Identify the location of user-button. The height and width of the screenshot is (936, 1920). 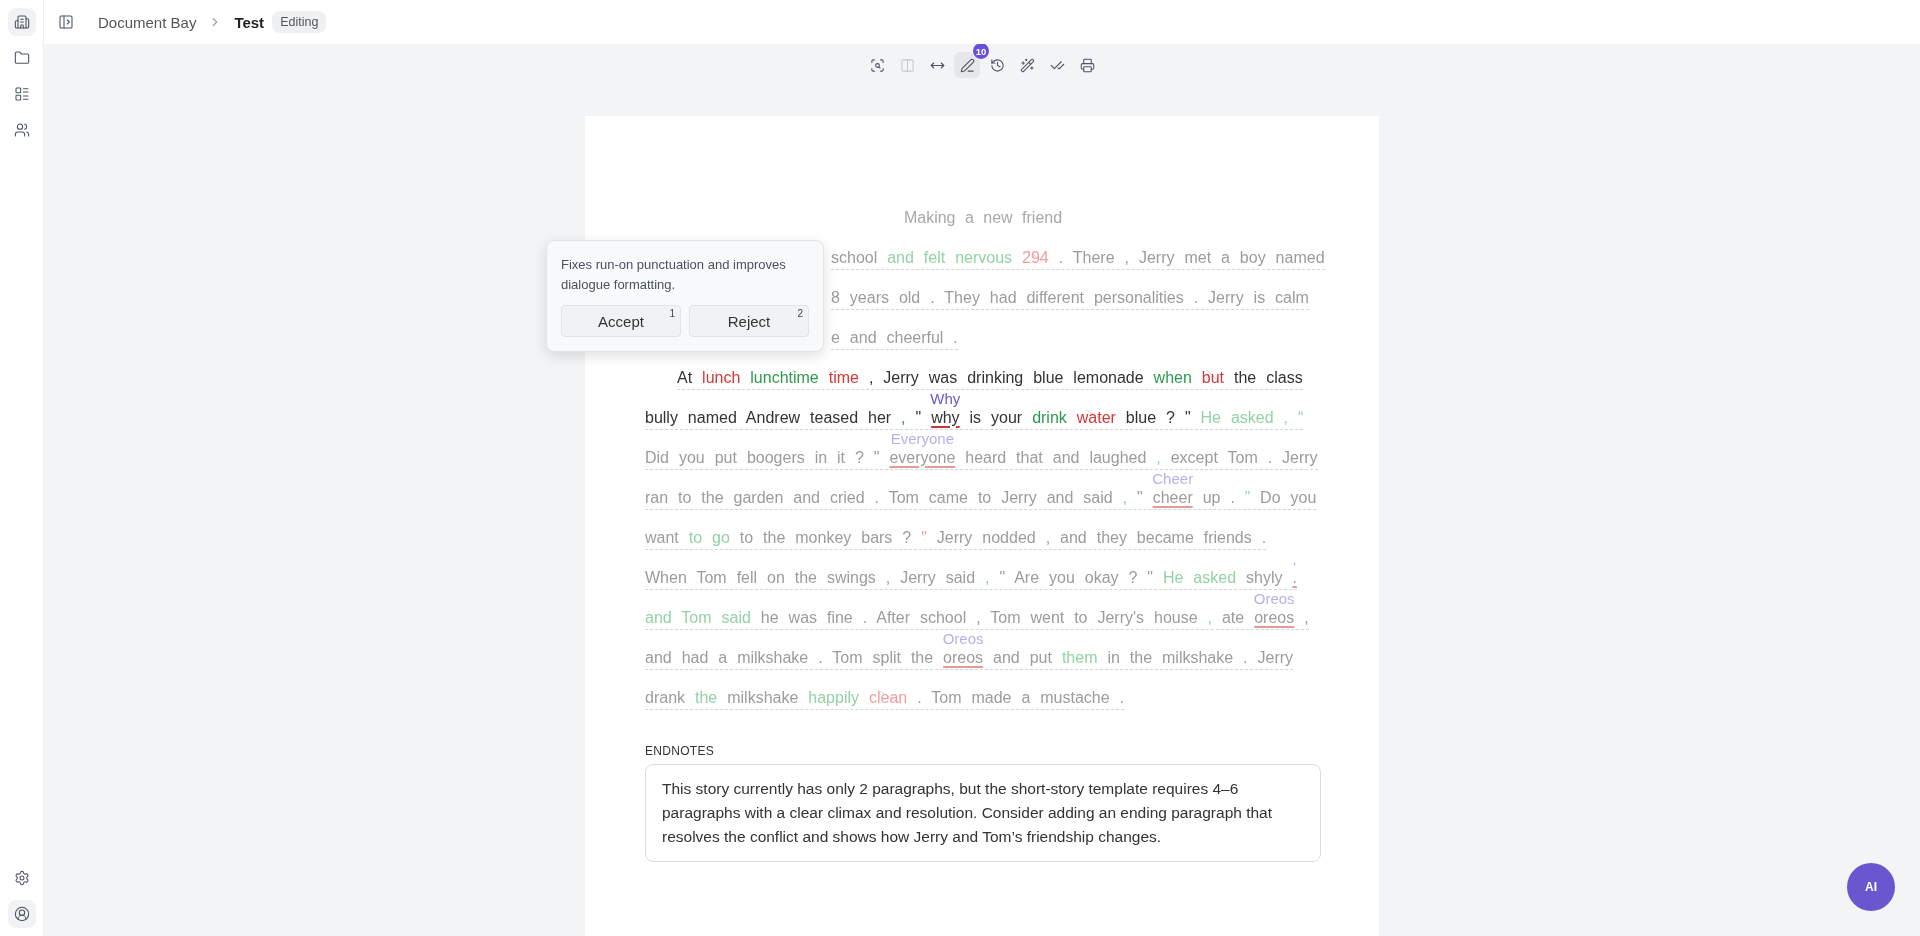
(21, 914).